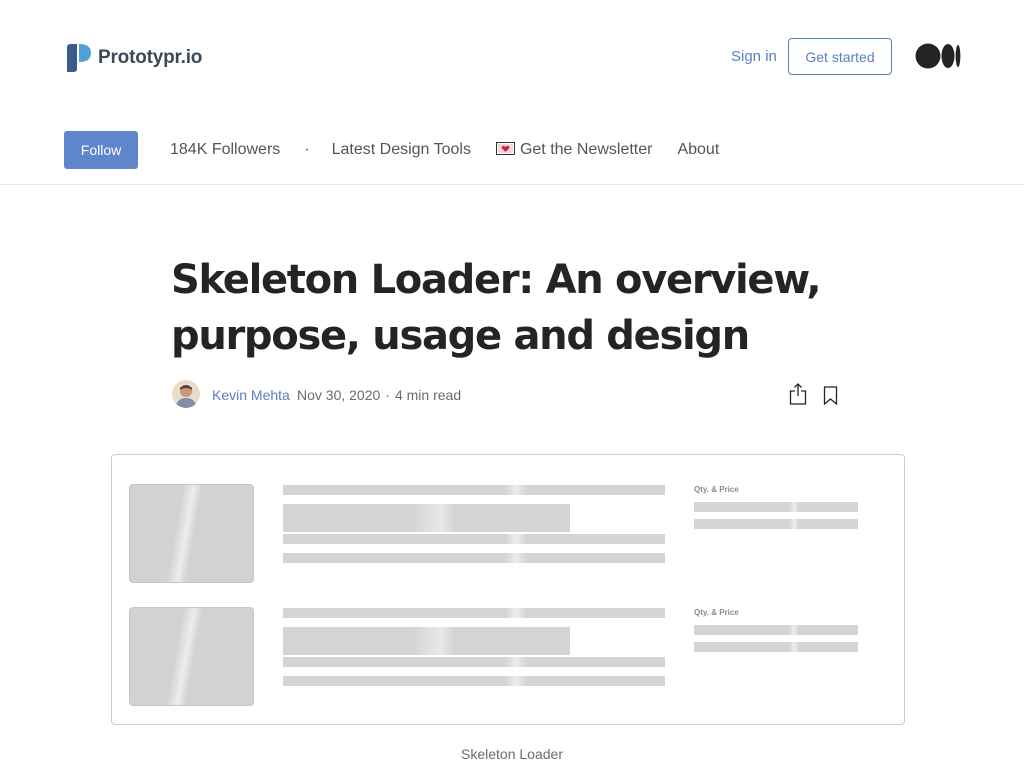 Image resolution: width=1024 pixels, height=768 pixels. I want to click on top-header: Prototypr.io Sign in Get started, so click(512, 57).